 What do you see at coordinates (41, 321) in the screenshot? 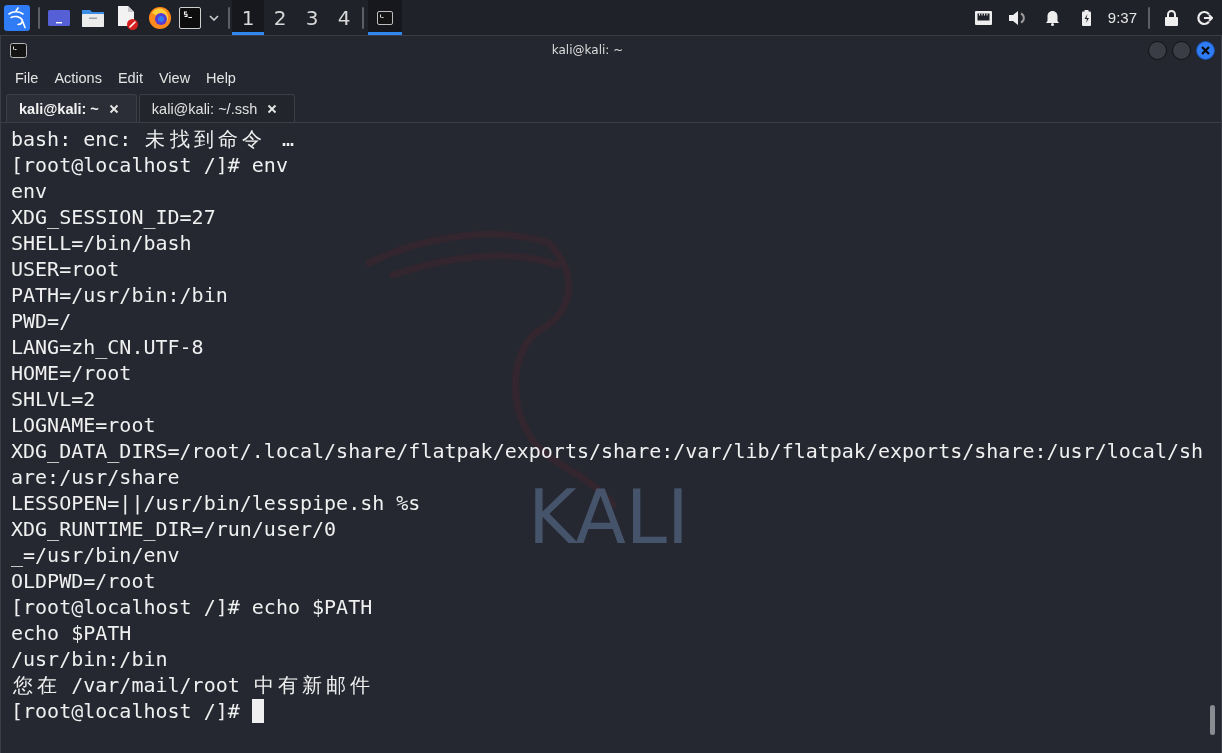
I see `terminal-line: PWD=/` at bounding box center [41, 321].